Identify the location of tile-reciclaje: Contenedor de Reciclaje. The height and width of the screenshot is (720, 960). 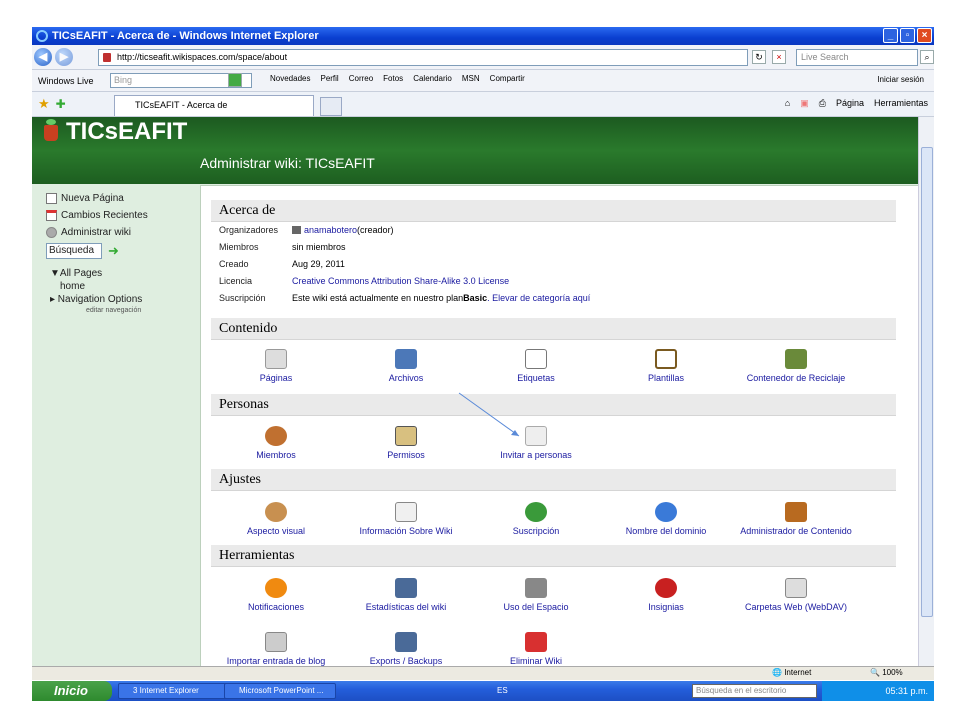
(796, 366).